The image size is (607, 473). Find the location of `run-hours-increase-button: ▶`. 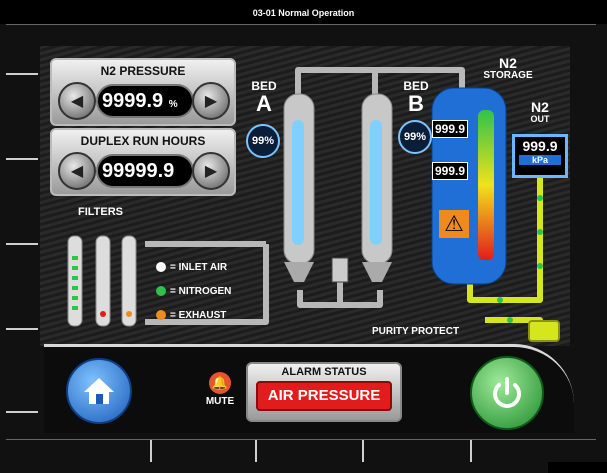

run-hours-increase-button: ▶ is located at coordinates (211, 171).